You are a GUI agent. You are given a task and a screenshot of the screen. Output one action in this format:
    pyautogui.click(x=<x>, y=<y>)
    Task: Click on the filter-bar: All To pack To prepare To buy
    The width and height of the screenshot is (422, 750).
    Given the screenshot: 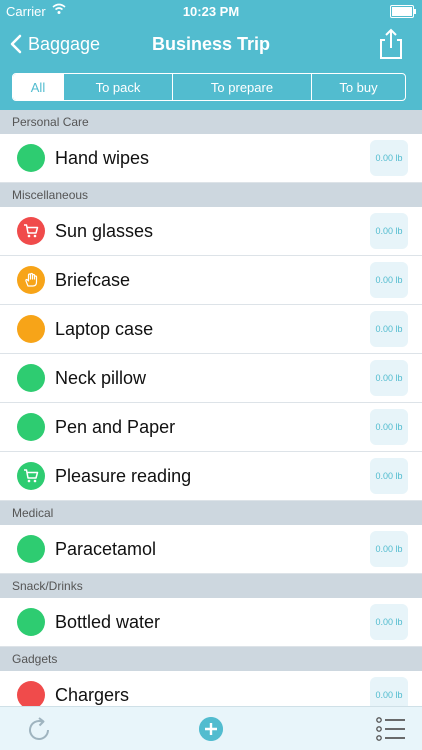 What is the action you would take?
    pyautogui.click(x=211, y=88)
    